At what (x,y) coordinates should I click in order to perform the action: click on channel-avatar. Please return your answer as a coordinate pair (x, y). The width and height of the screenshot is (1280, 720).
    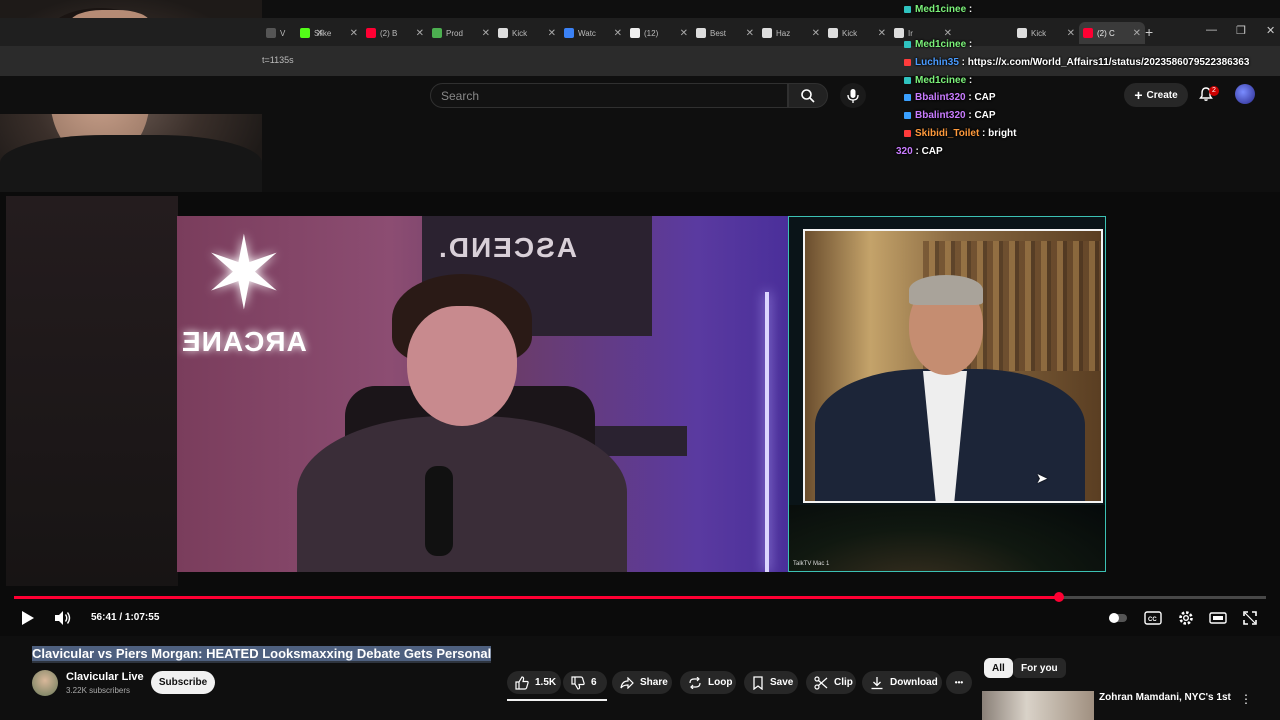
    Looking at the image, I should click on (45, 683).